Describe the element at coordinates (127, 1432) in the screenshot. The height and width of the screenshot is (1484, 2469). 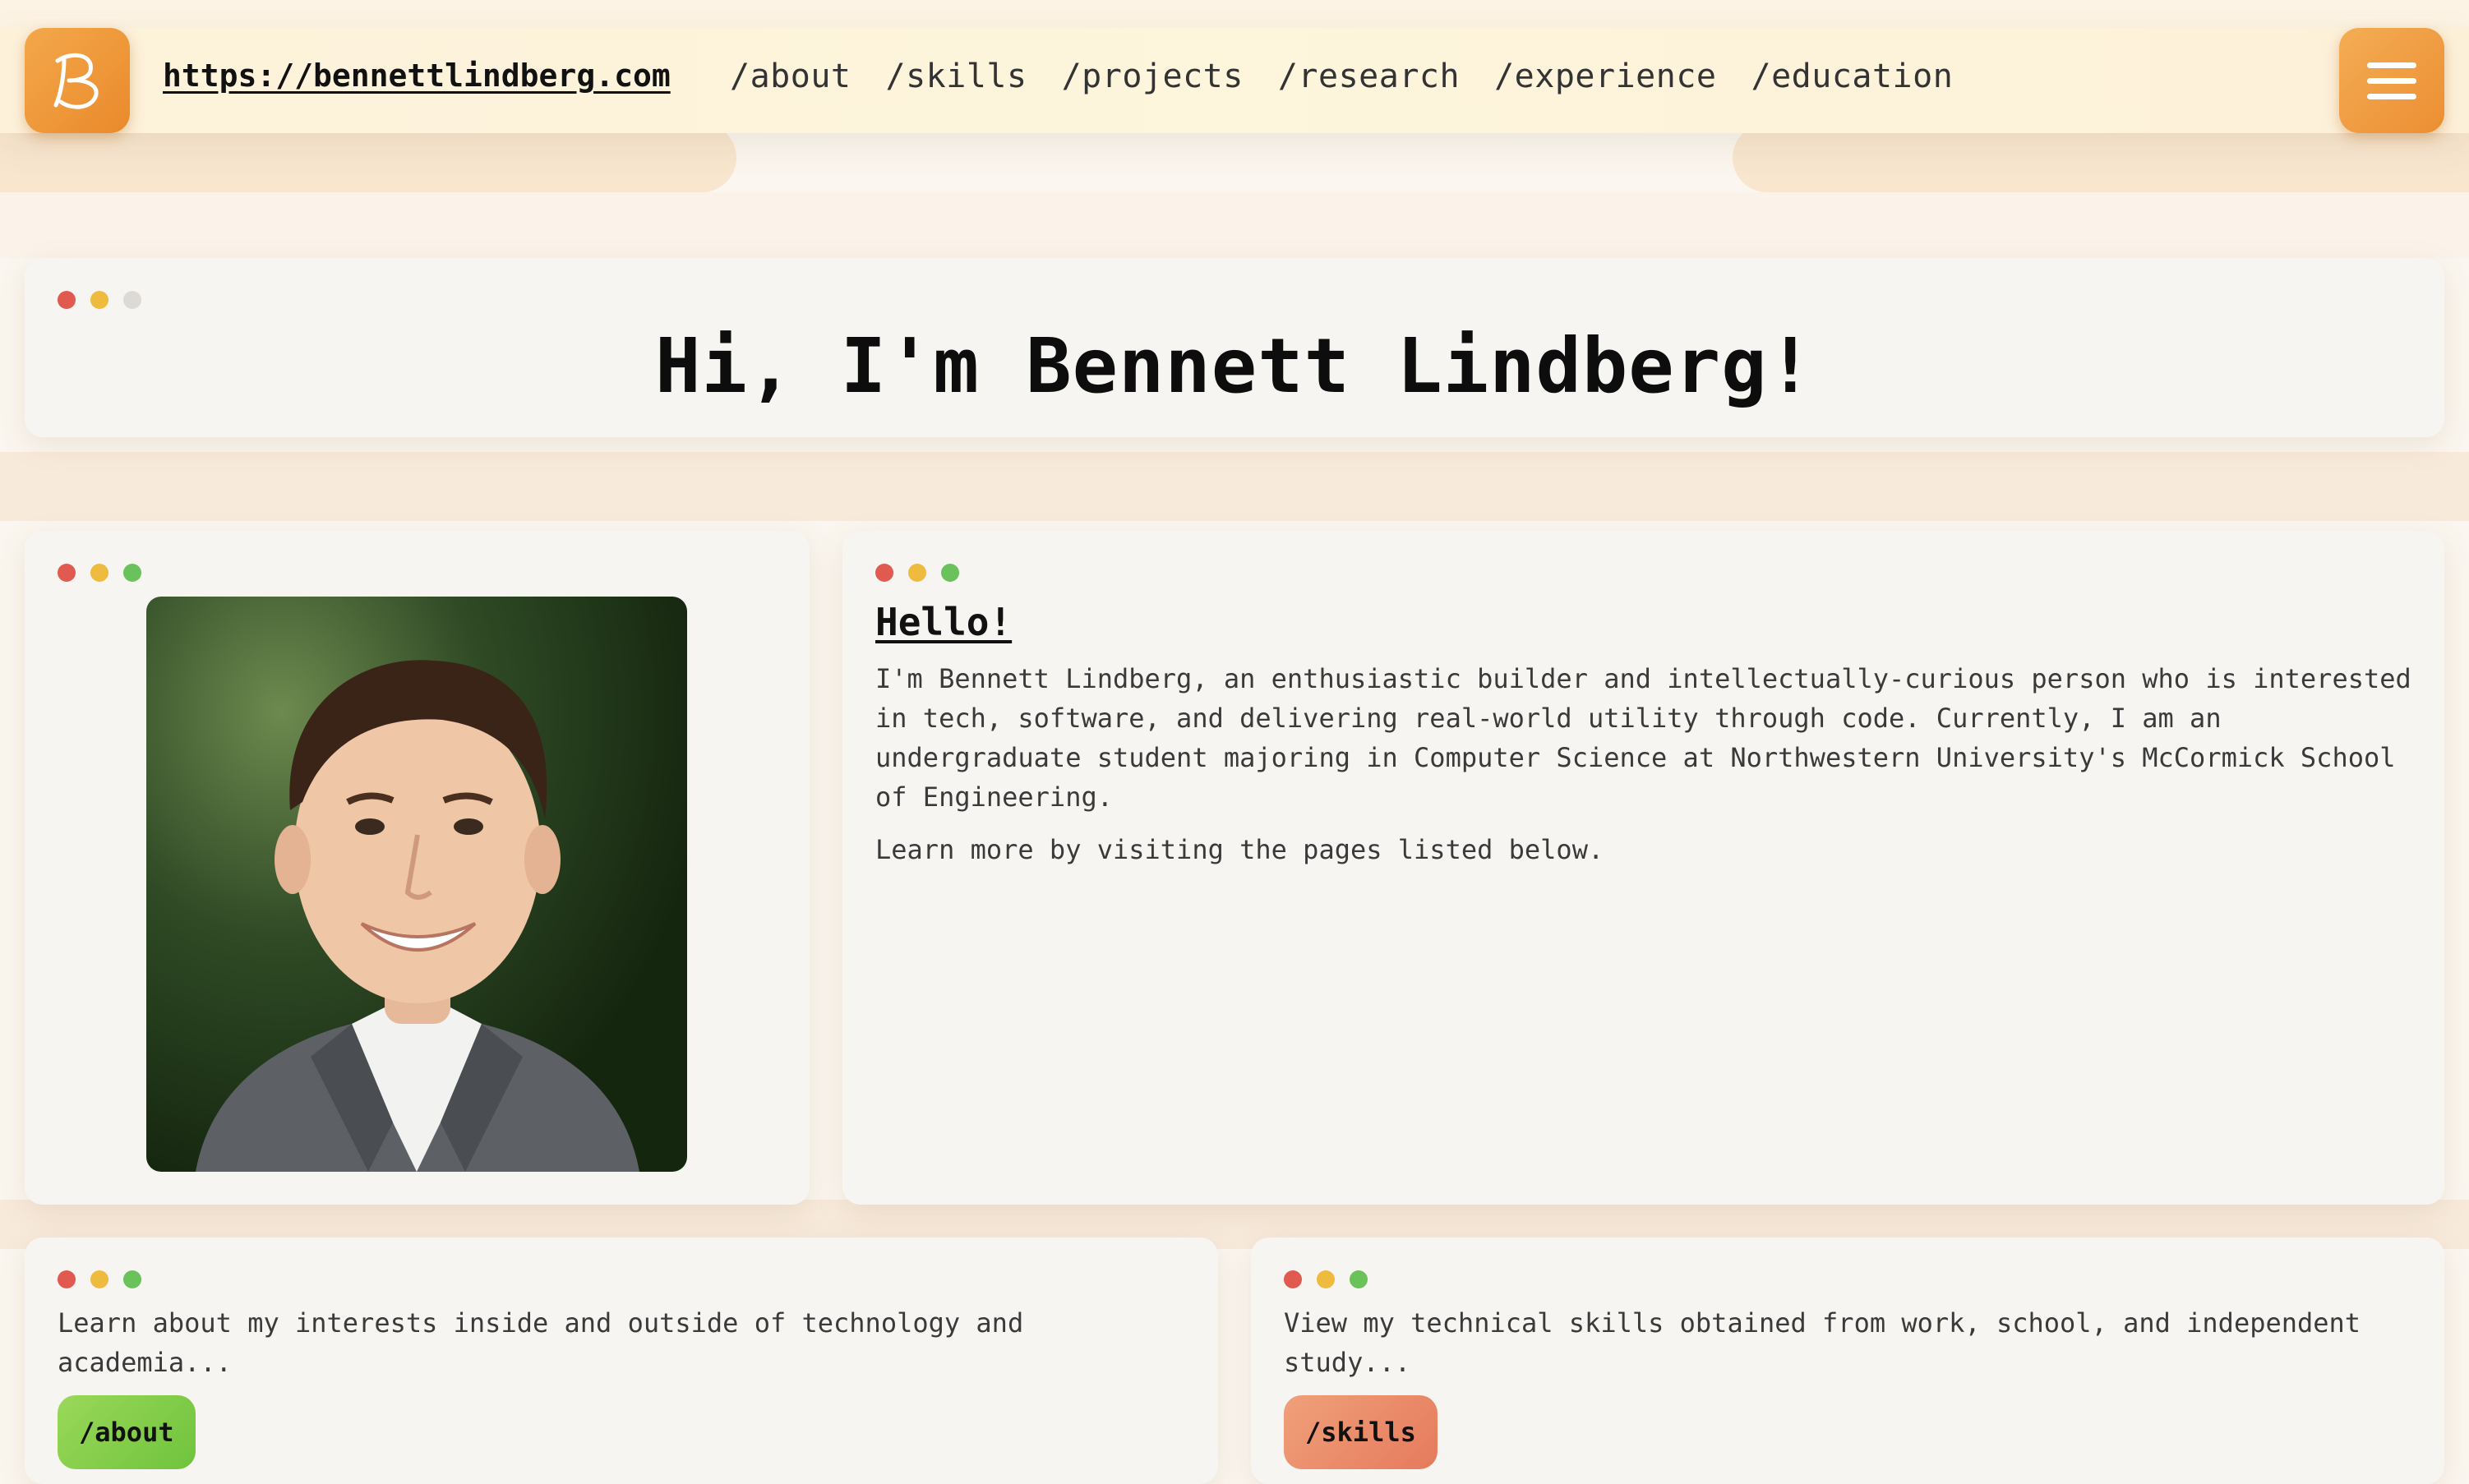
I see `about-button: /about` at that location.